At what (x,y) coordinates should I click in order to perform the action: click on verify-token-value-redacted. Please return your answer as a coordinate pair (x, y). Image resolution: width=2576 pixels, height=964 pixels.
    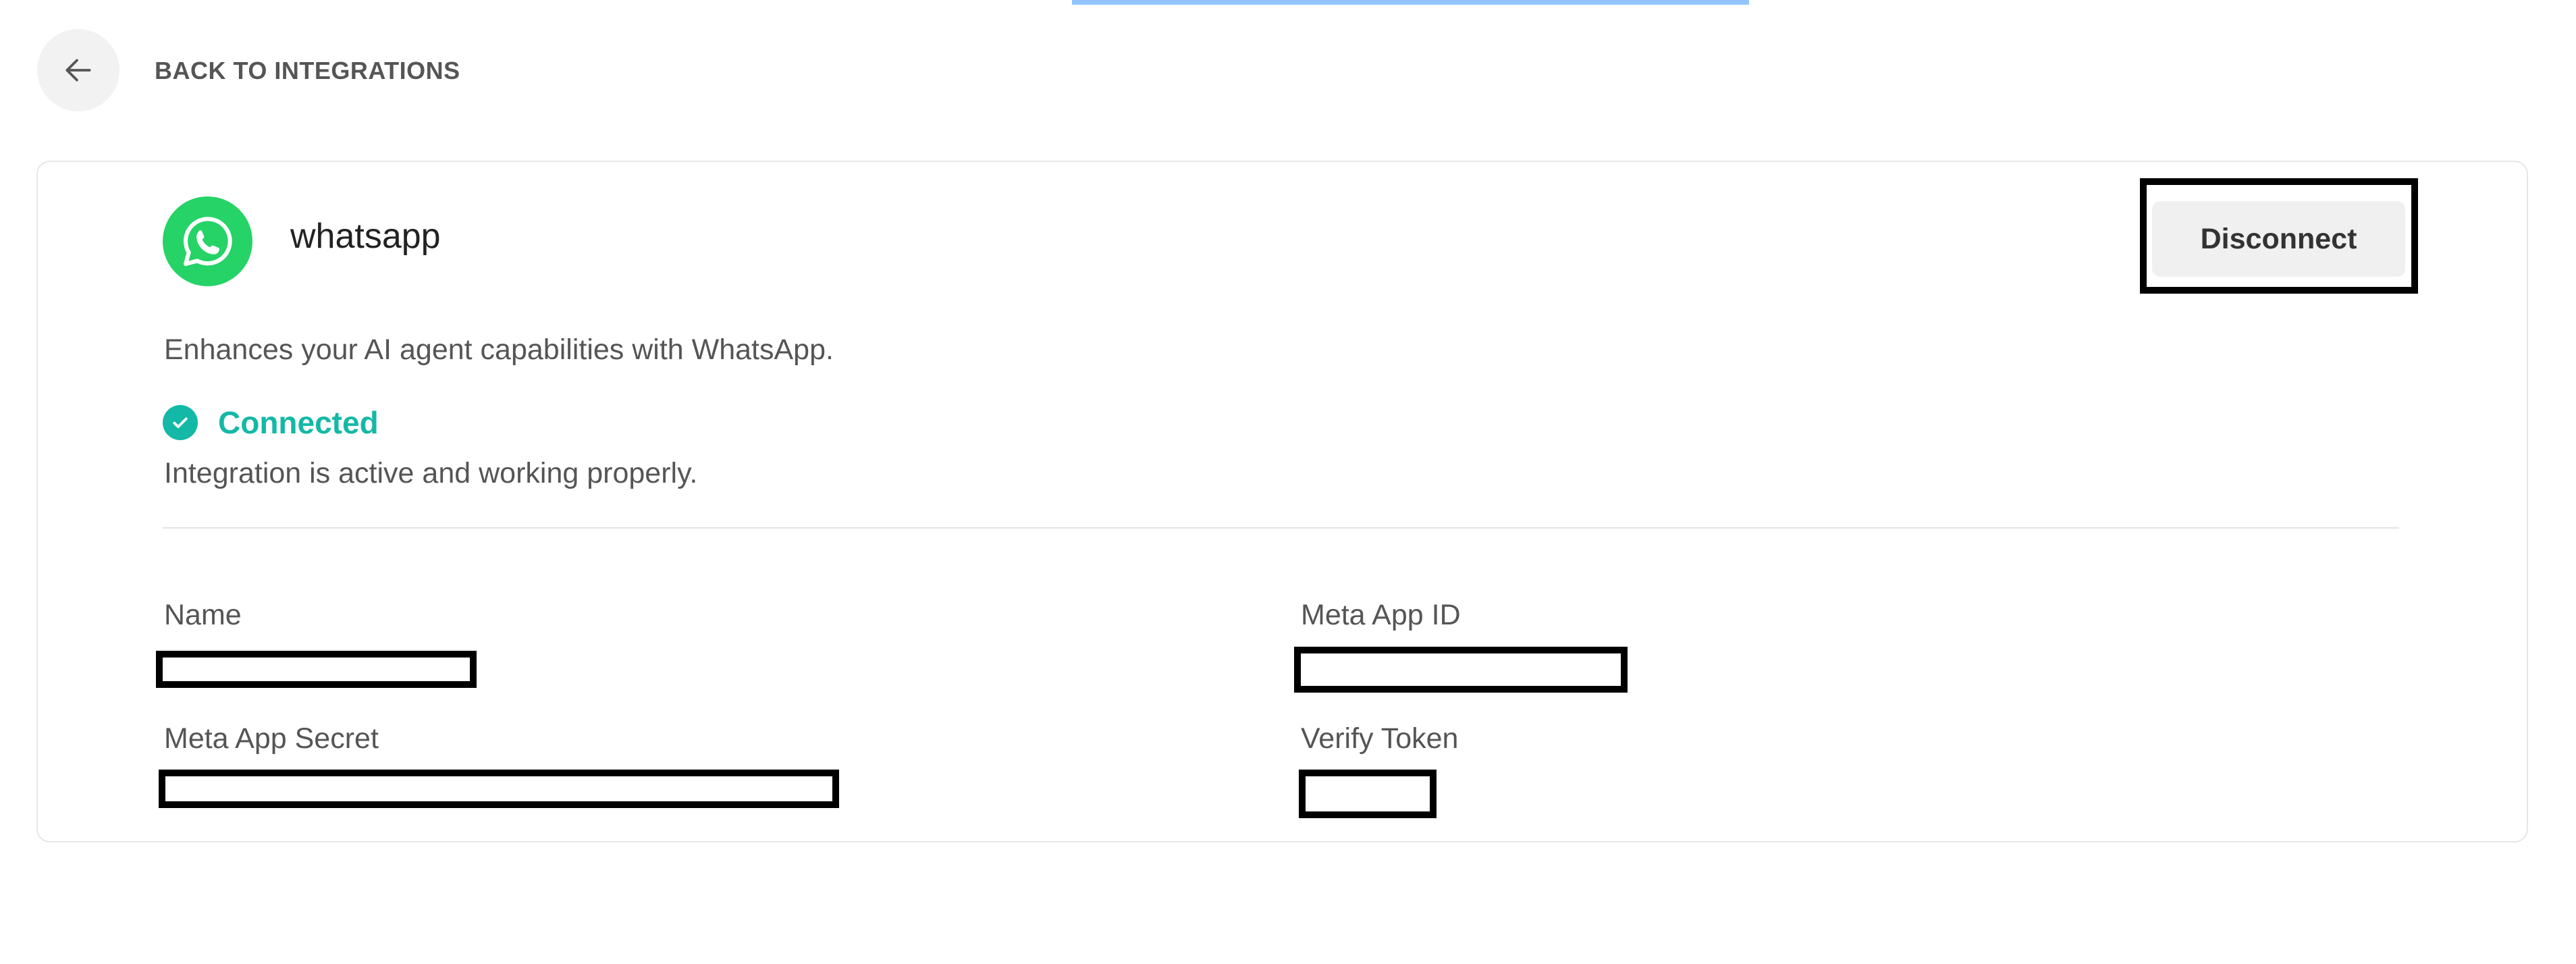
    Looking at the image, I should click on (1368, 794).